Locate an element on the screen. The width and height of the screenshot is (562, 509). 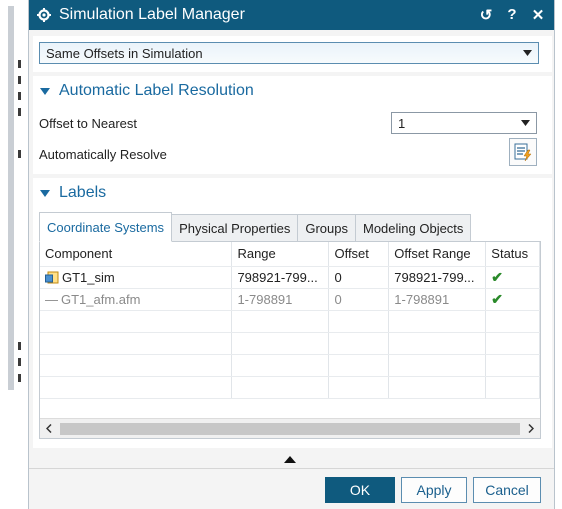
list-lightning-icon is located at coordinates (523, 152).